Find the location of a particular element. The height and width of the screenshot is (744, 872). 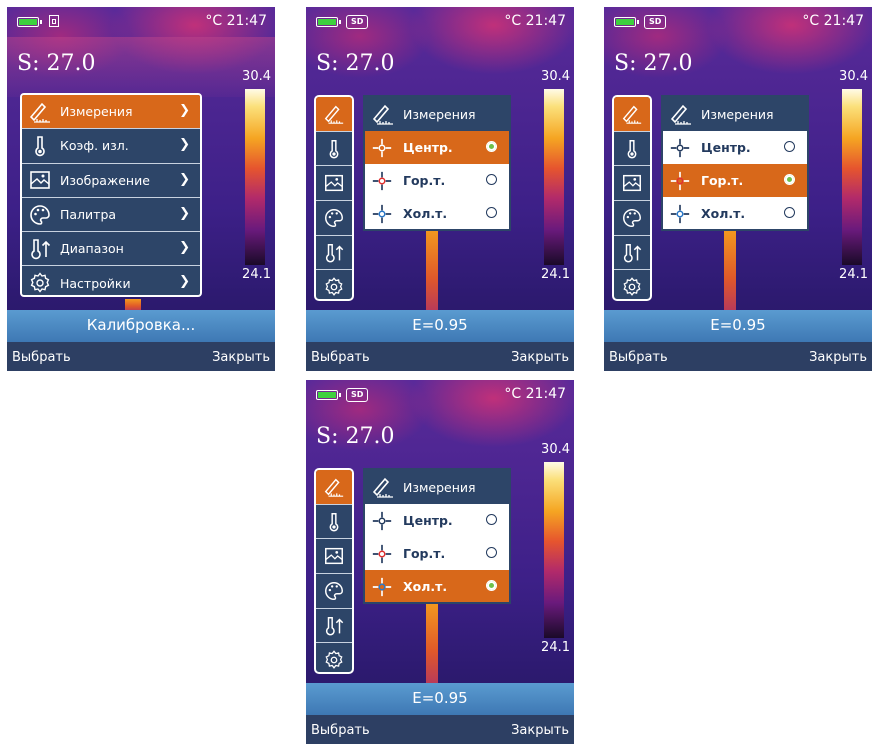

menu-item-palette: Палитра ❯ is located at coordinates (111, 215).